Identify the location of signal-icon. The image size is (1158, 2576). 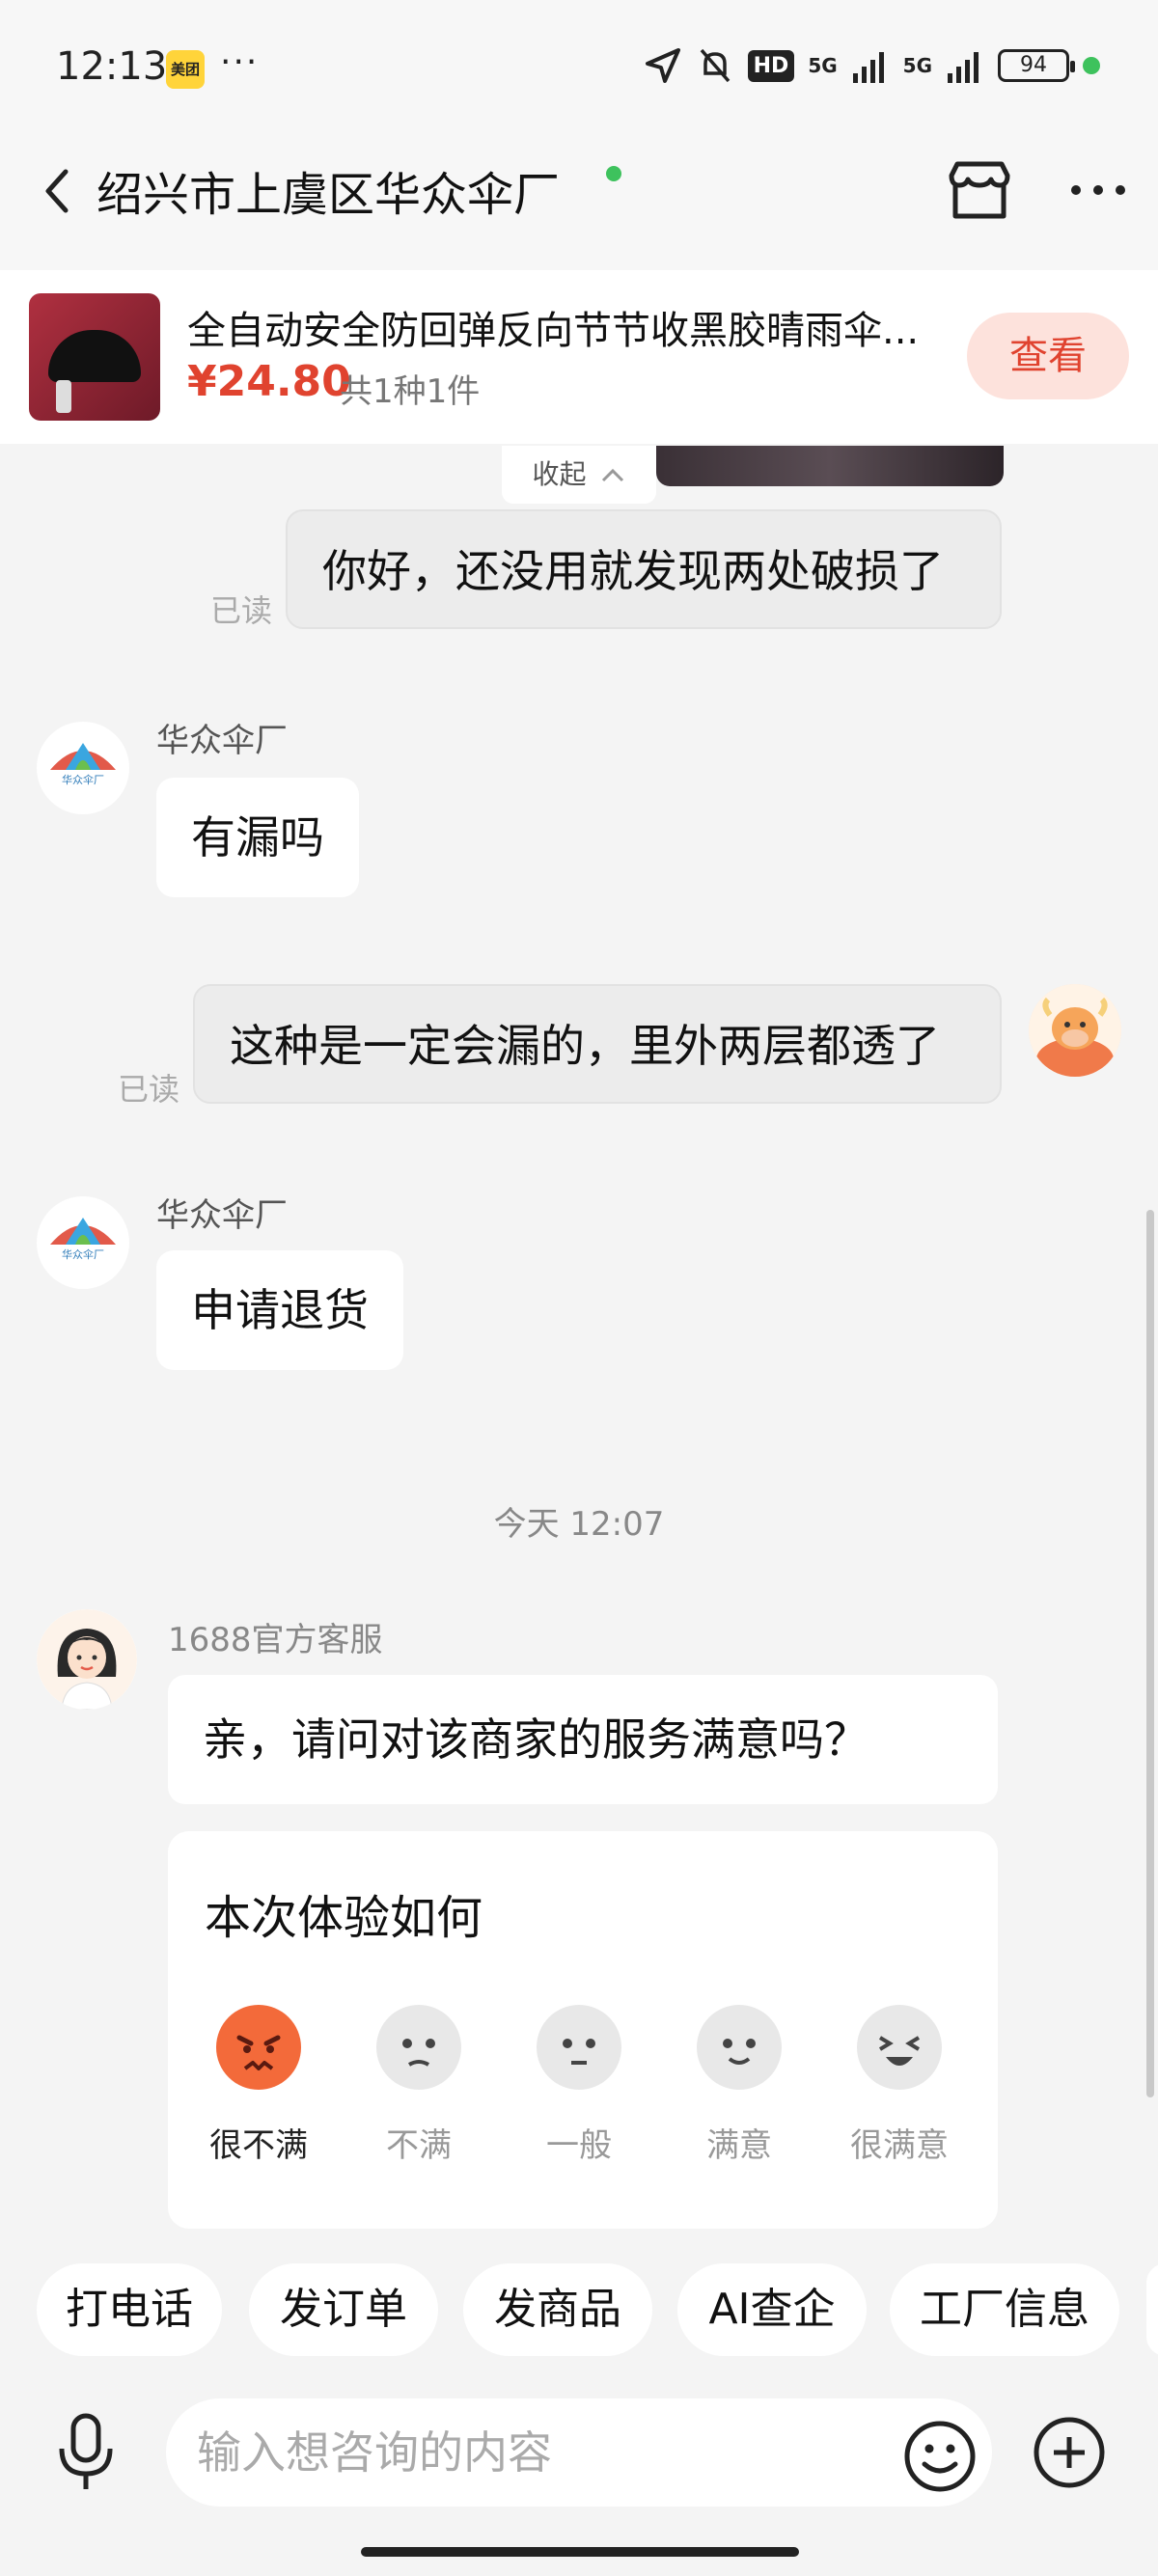
(868, 67).